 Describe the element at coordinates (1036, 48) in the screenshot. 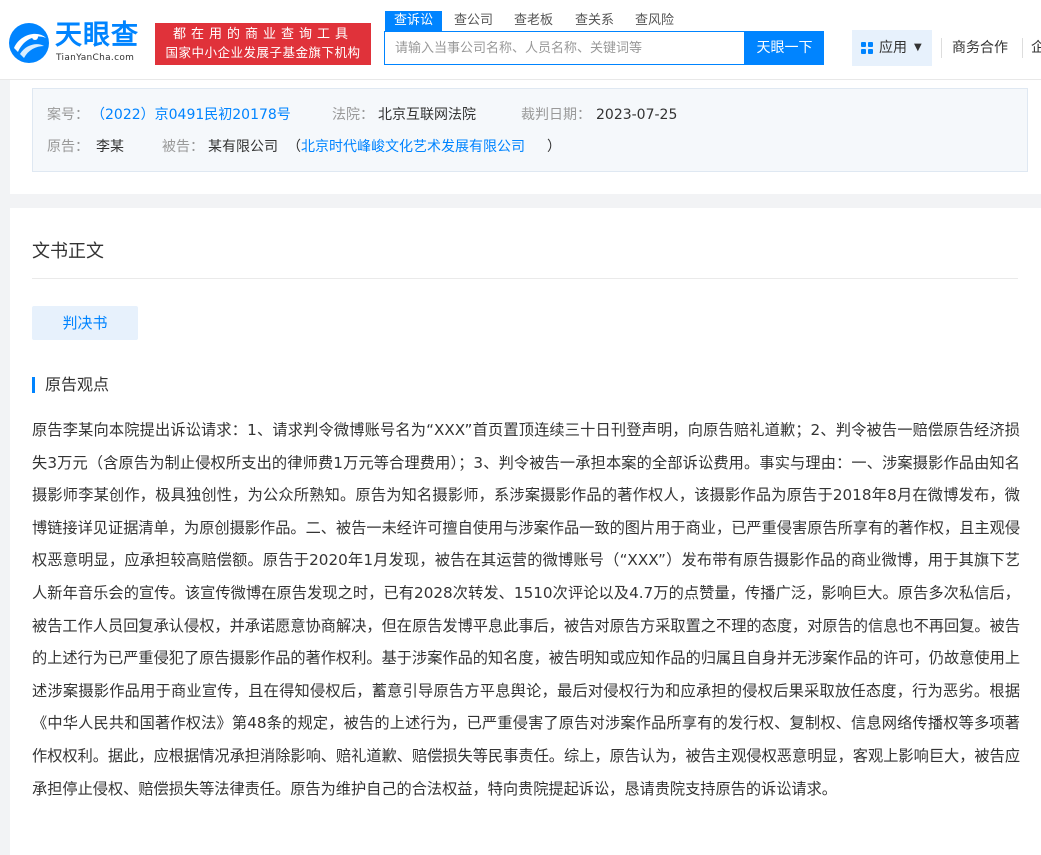

I see `enterprise-link: 企` at that location.